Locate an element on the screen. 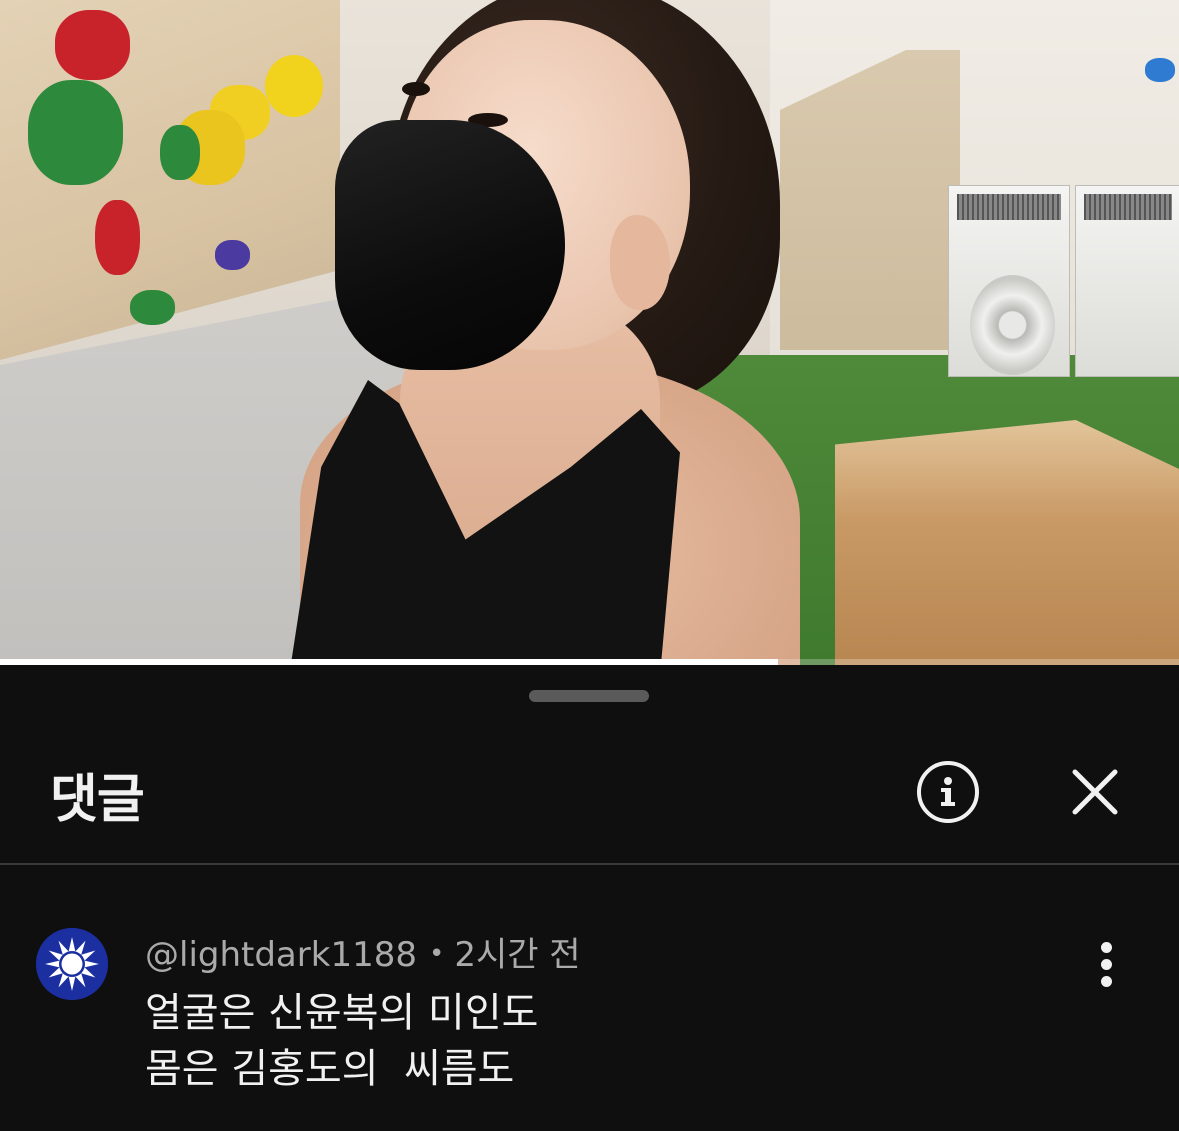  info-icon is located at coordinates (948, 791).